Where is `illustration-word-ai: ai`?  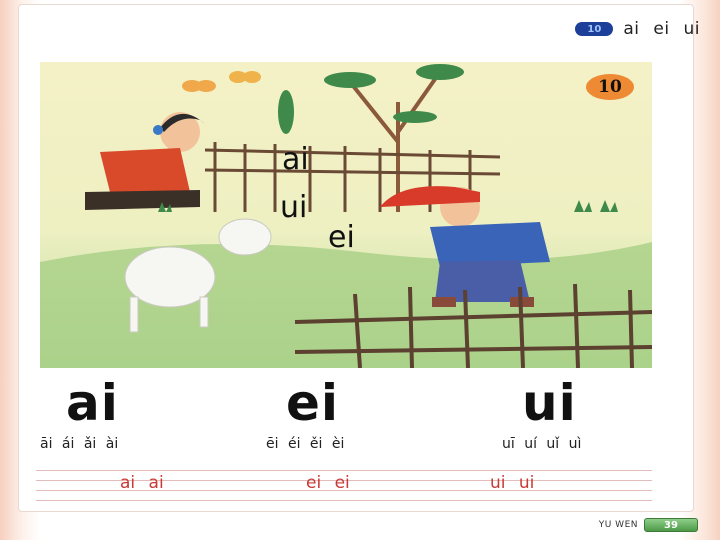 illustration-word-ai: ai is located at coordinates (295, 159).